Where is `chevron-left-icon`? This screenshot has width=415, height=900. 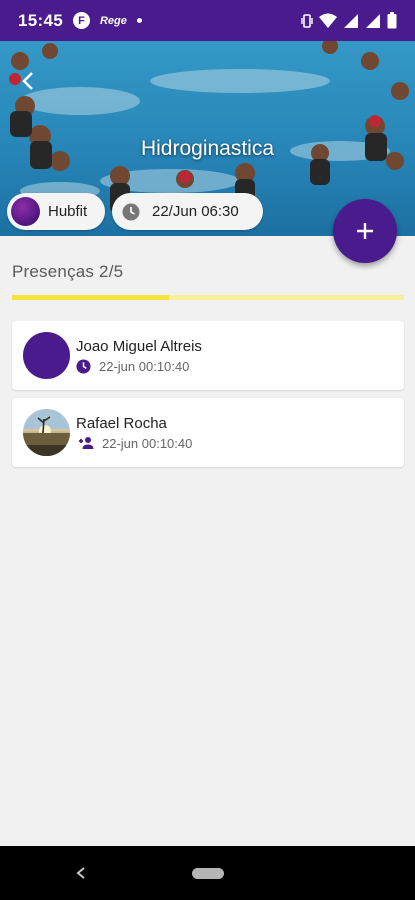 chevron-left-icon is located at coordinates (27, 81).